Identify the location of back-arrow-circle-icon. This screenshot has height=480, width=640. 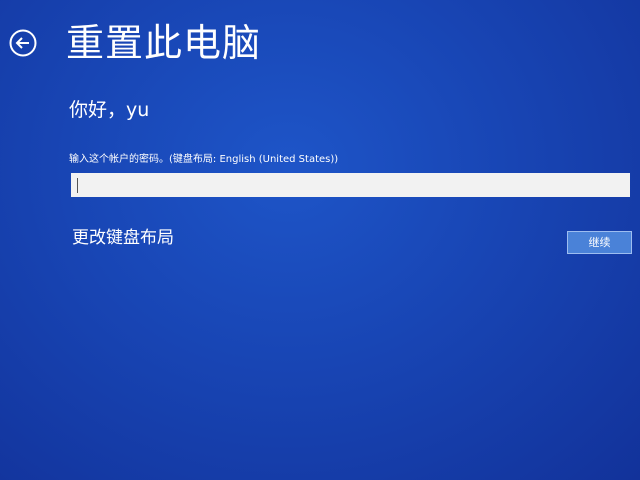
(23, 43).